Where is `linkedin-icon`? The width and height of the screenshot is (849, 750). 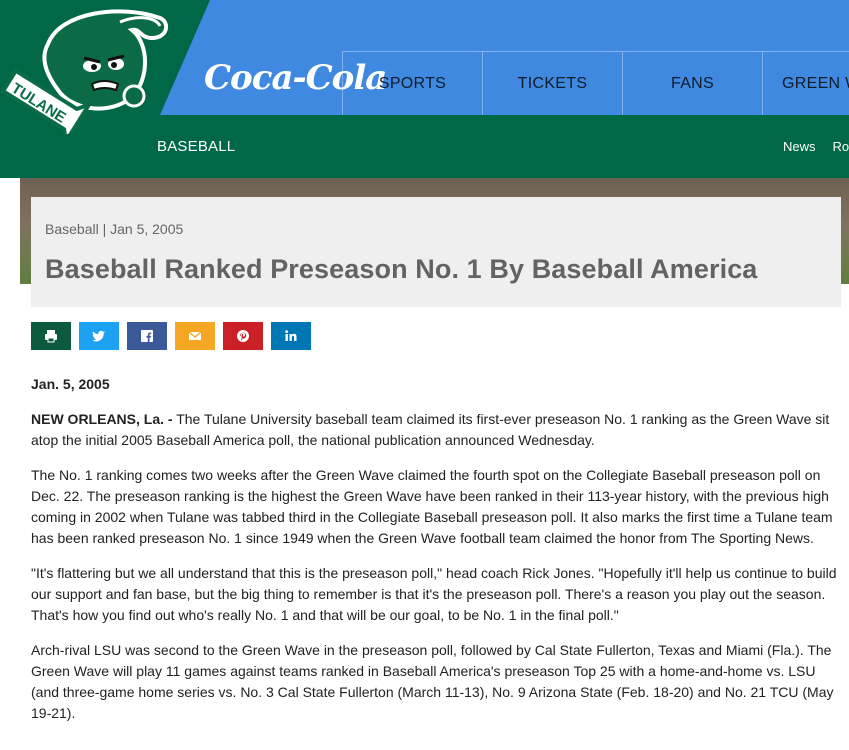 linkedin-icon is located at coordinates (291, 335).